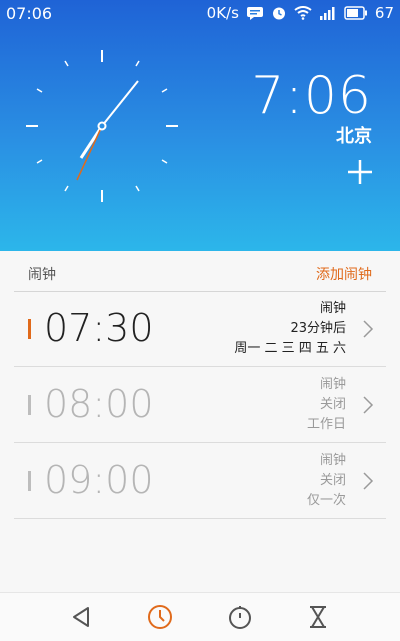 The height and width of the screenshot is (641, 400). I want to click on signal-icon, so click(327, 13).